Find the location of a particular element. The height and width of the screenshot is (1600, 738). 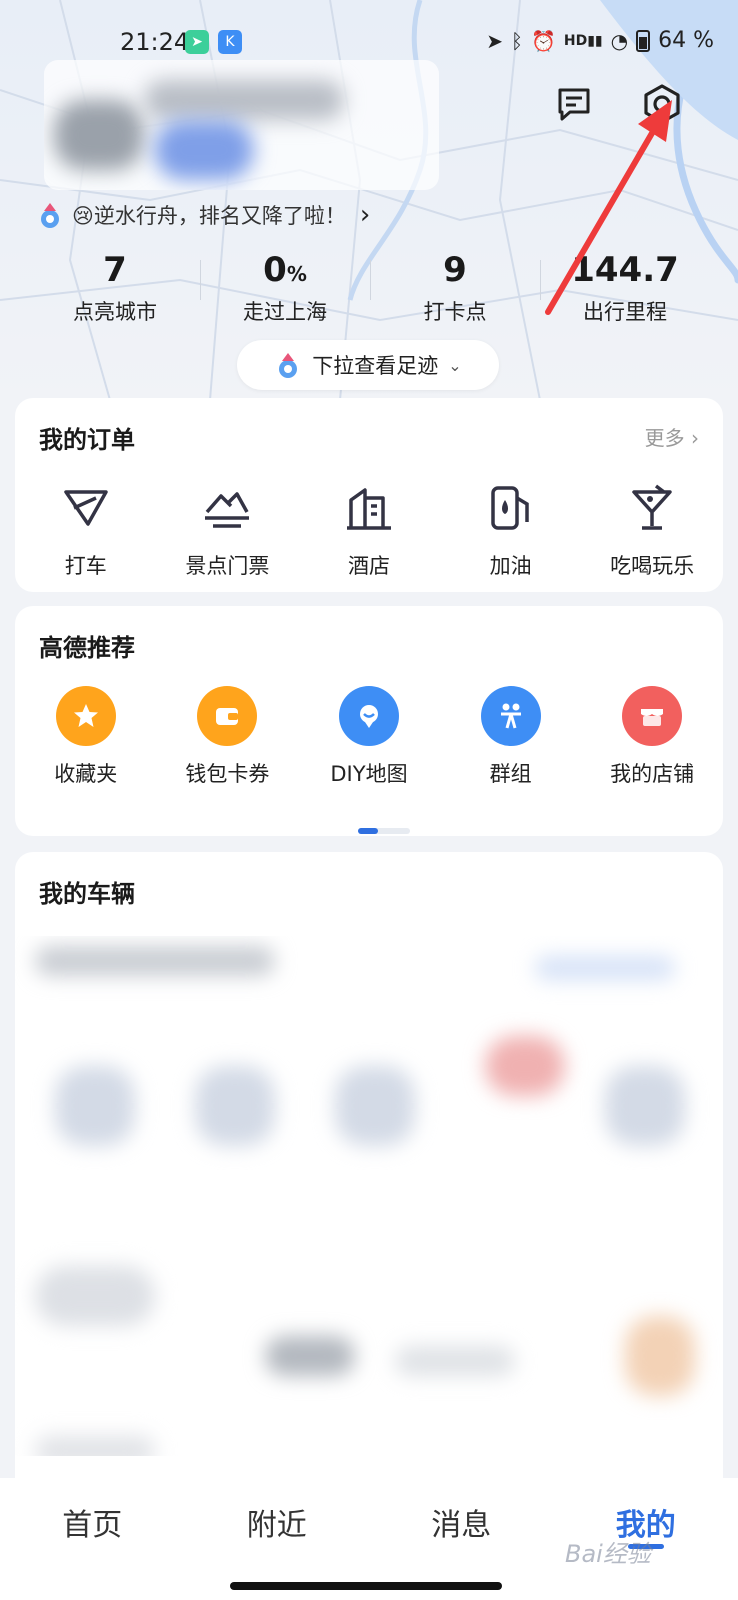

footprint-label: 下拉查看足迹 is located at coordinates (375, 366).